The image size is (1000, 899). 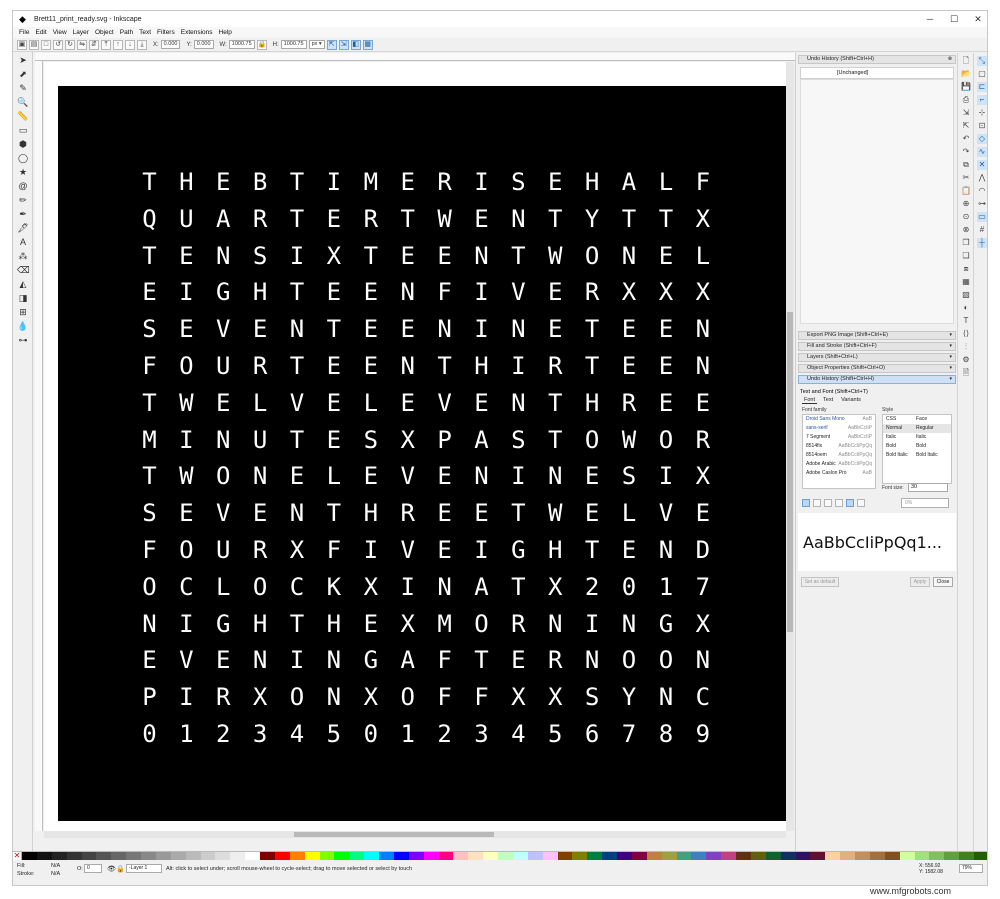 What do you see at coordinates (144, 868) in the screenshot?
I see `layer-select: -Layer 1` at bounding box center [144, 868].